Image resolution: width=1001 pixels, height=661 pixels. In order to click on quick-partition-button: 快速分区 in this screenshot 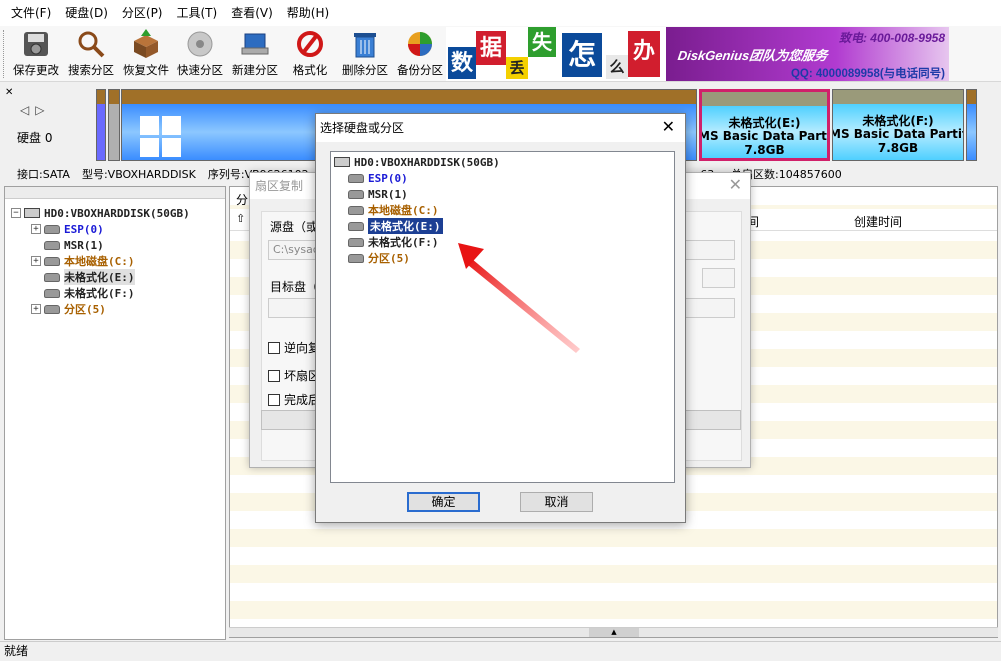, I will do `click(200, 54)`.